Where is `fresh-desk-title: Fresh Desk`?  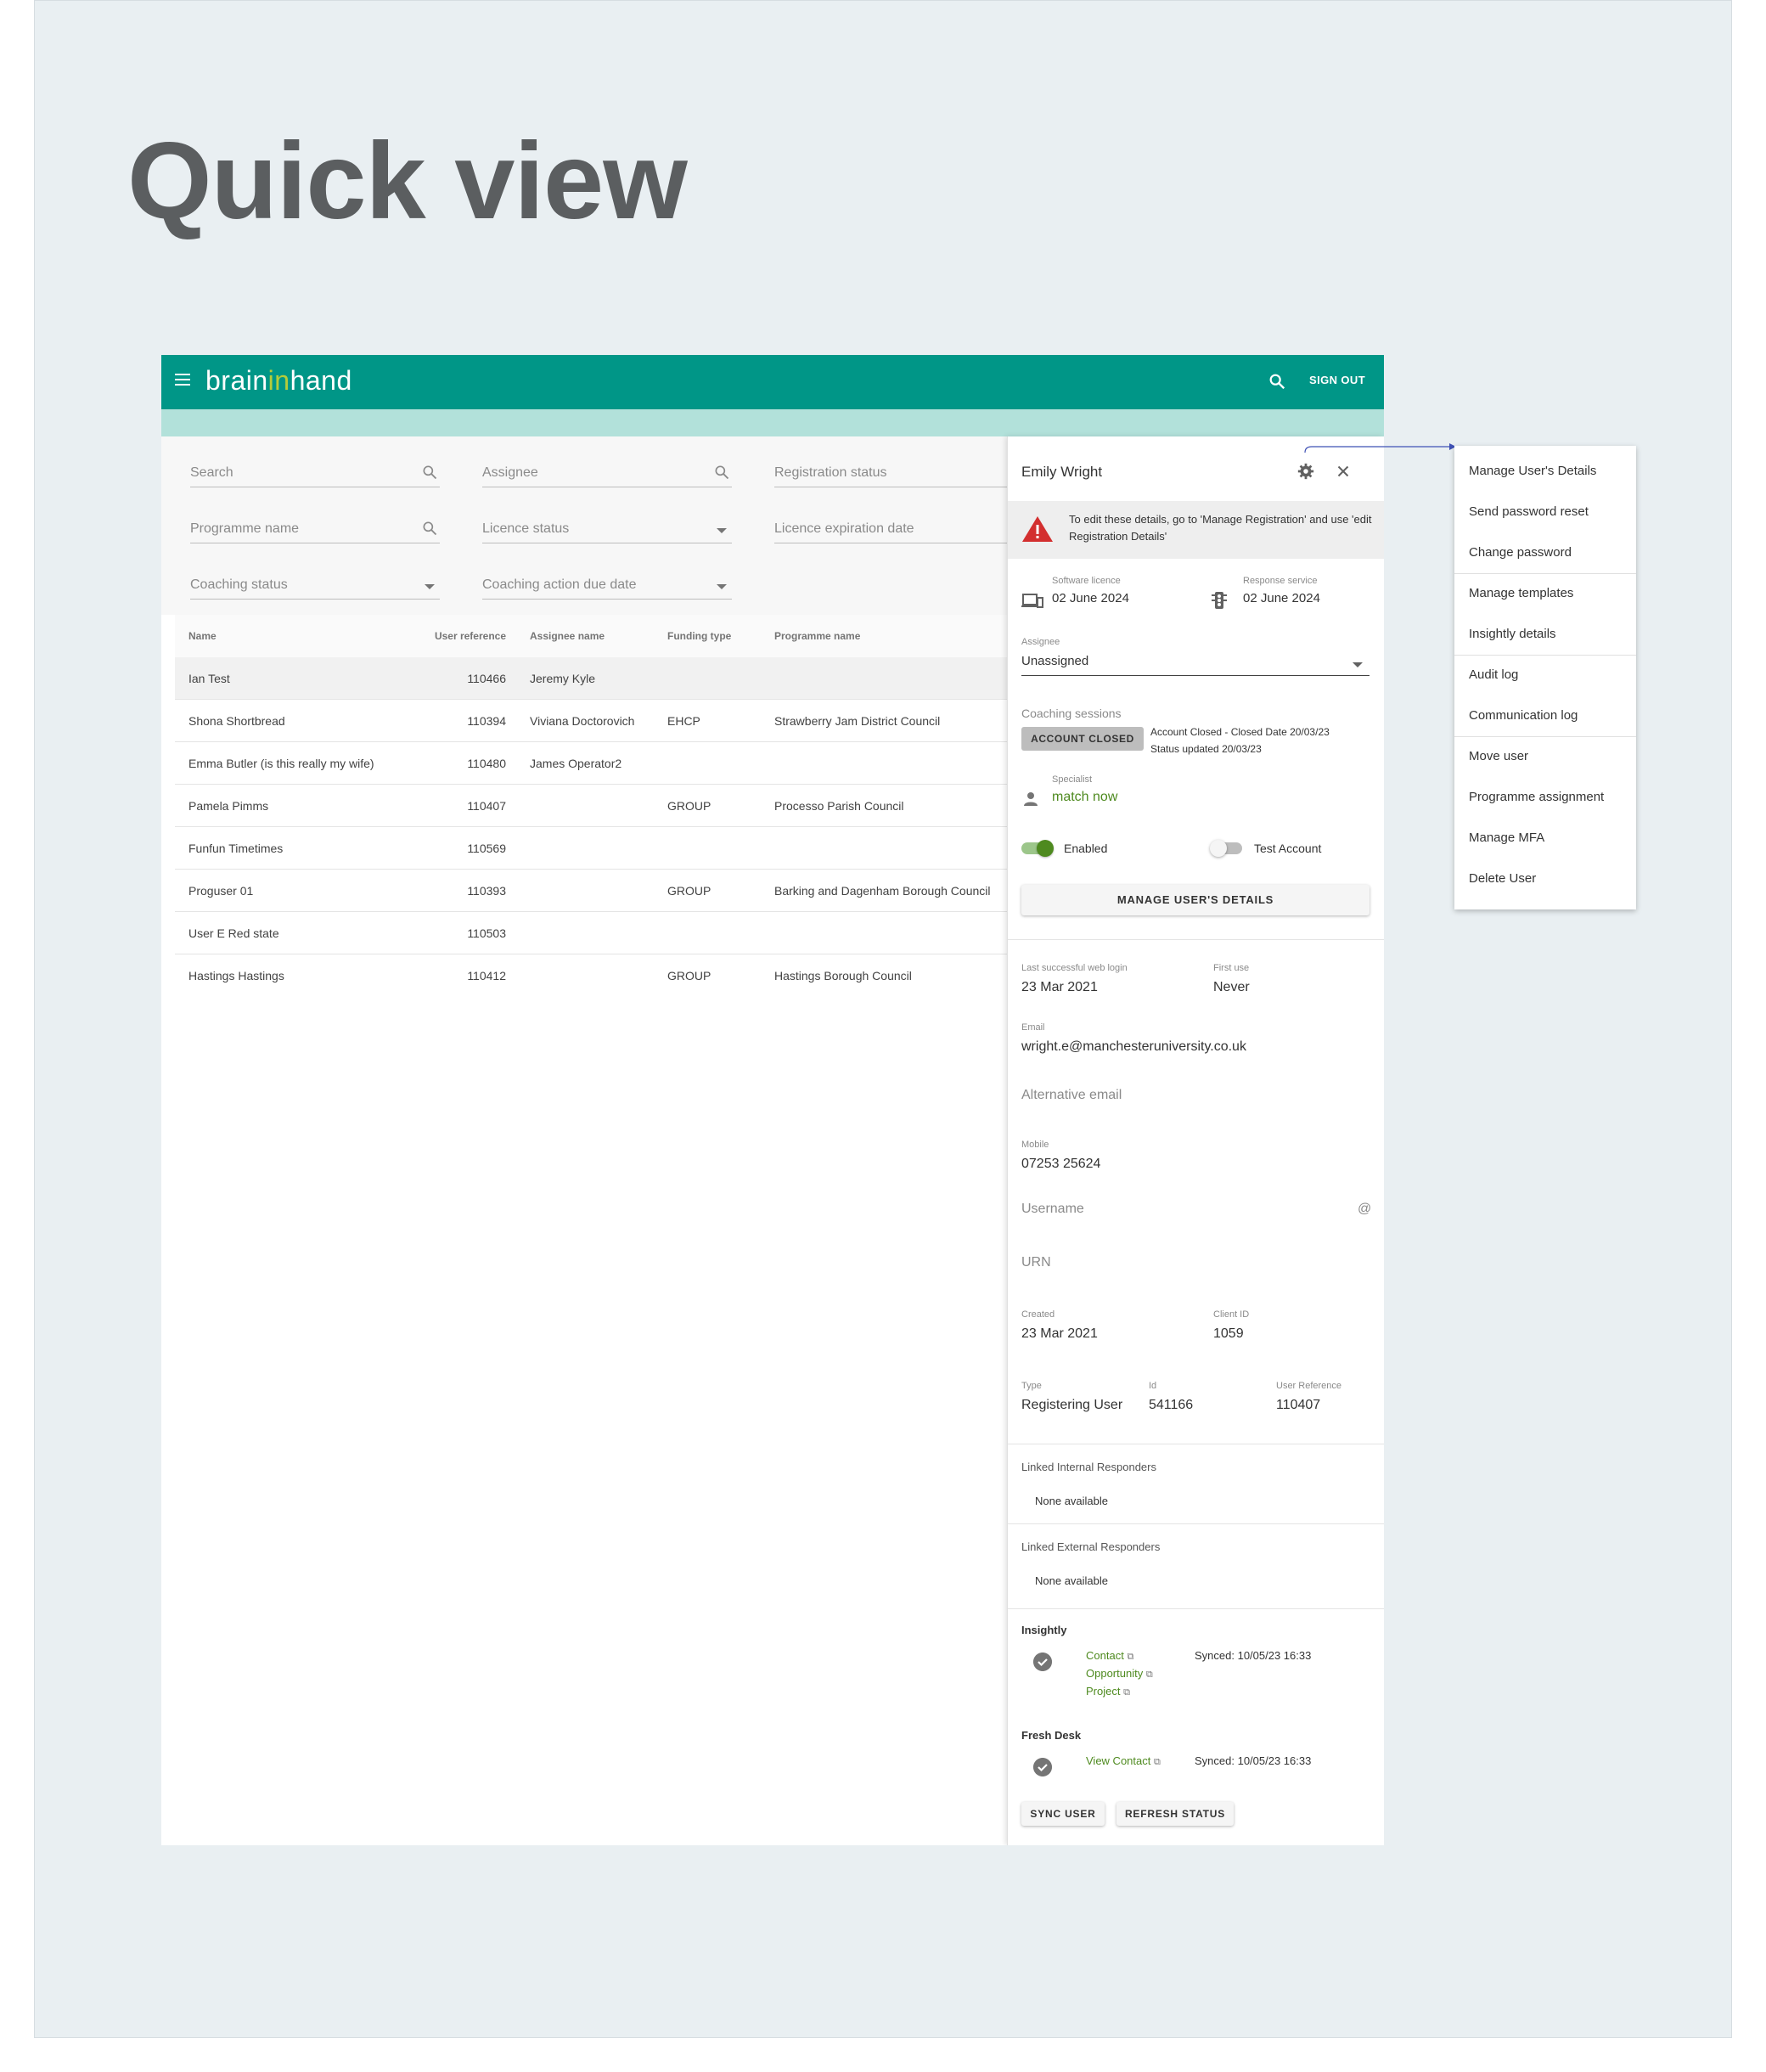 fresh-desk-title: Fresh Desk is located at coordinates (1051, 1736).